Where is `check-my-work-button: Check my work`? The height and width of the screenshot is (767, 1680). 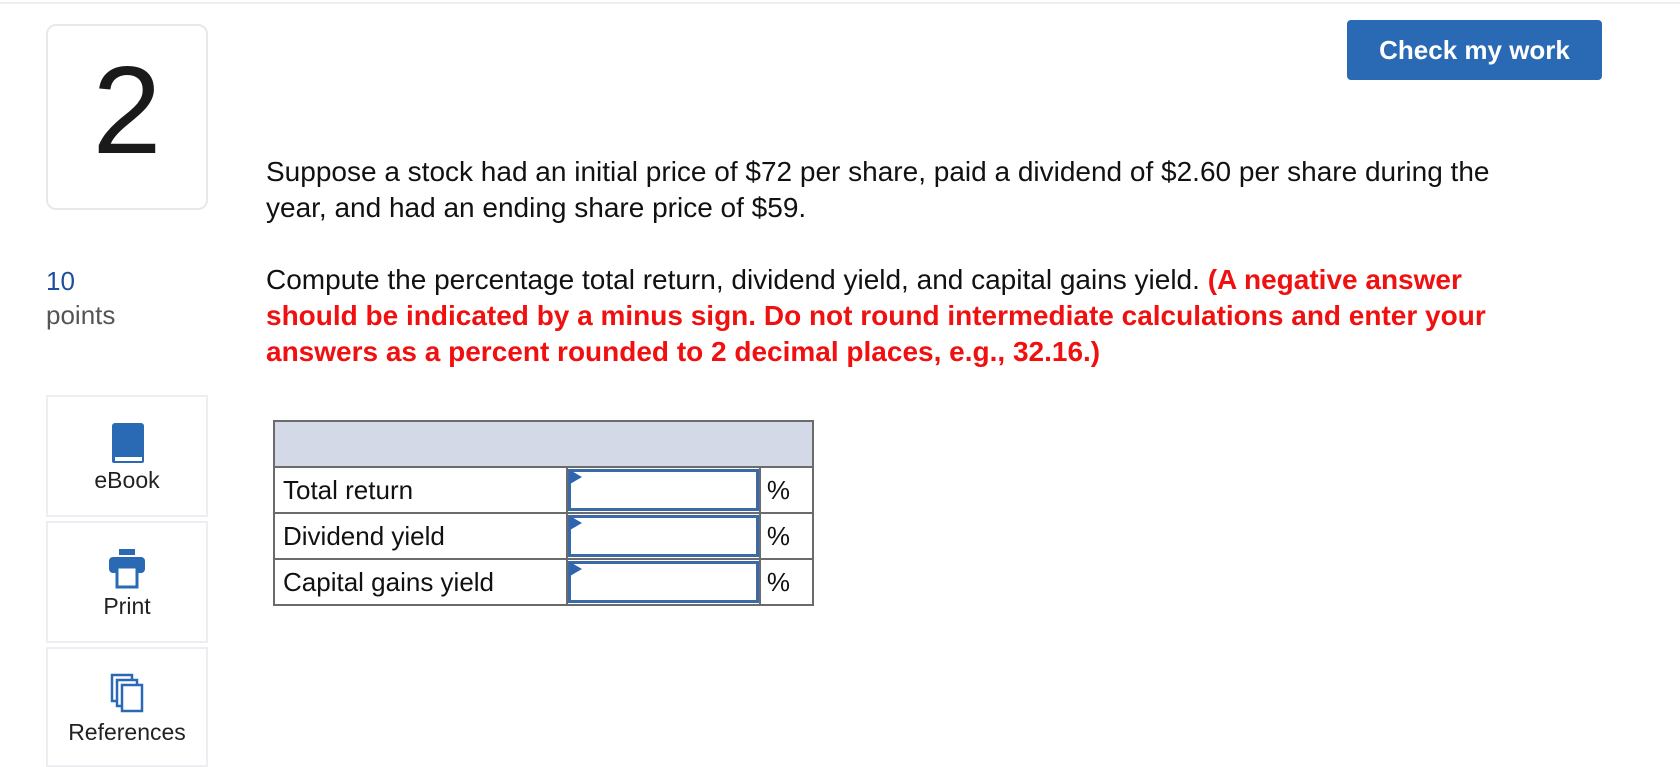 check-my-work-button: Check my work is located at coordinates (1474, 50).